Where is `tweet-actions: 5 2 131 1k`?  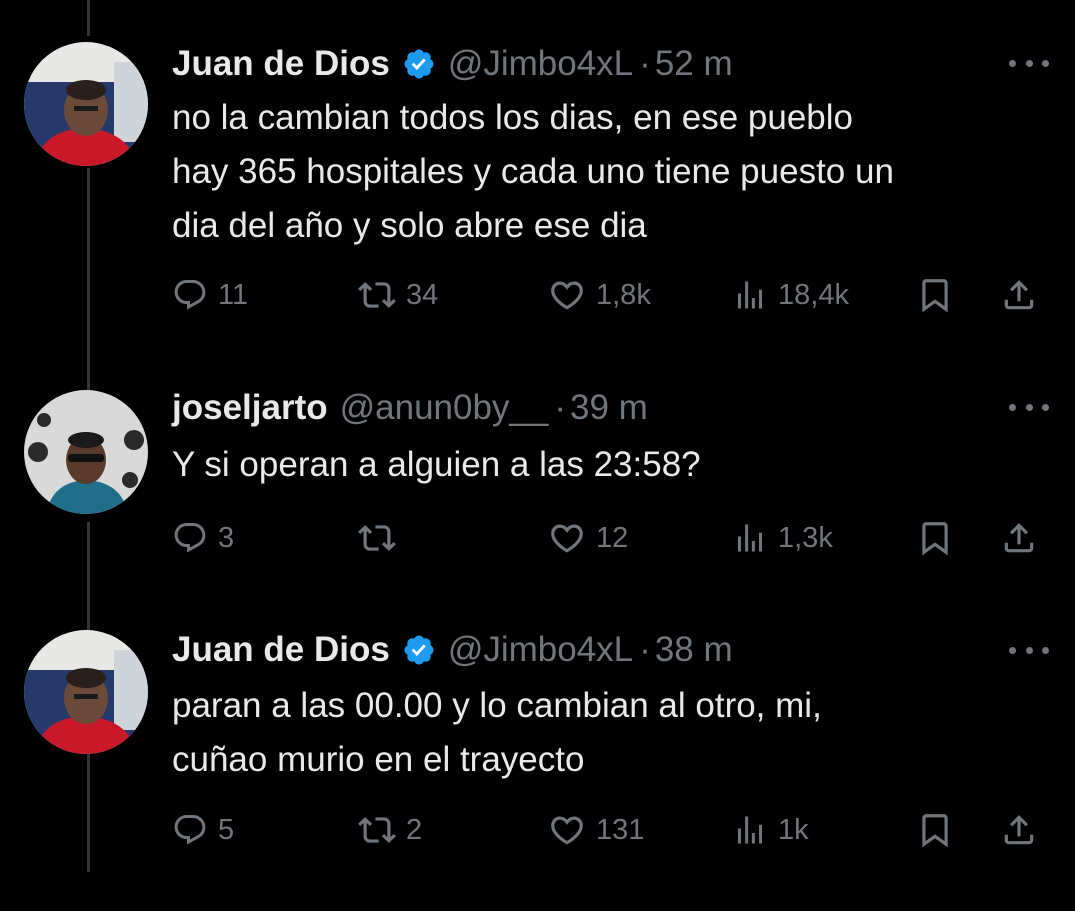 tweet-actions: 5 2 131 1k is located at coordinates (612, 830).